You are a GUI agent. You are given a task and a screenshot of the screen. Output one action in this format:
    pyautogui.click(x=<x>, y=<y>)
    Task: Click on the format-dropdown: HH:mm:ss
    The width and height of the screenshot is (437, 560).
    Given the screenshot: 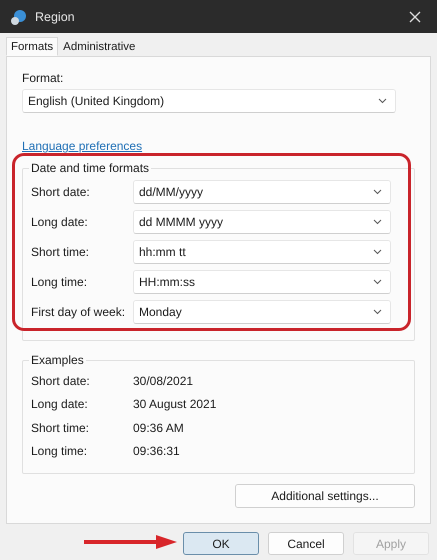 What is the action you would take?
    pyautogui.click(x=262, y=282)
    